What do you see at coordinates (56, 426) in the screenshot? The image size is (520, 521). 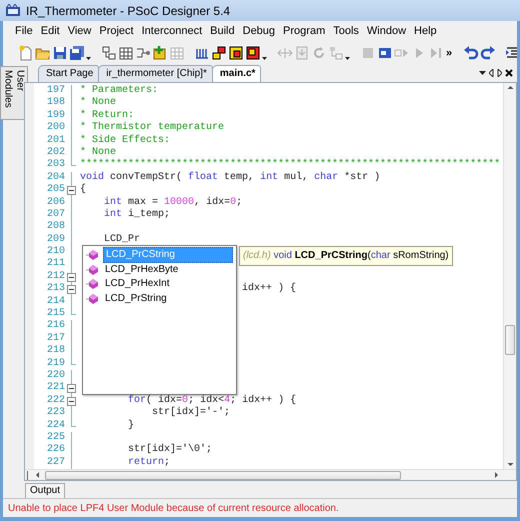 I see `line-number: 224` at bounding box center [56, 426].